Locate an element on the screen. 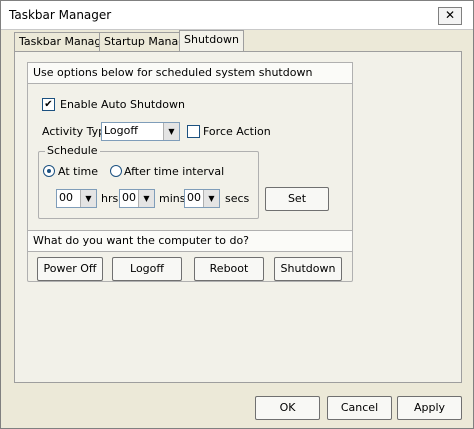 The image size is (474, 429). actions-header: What do you want the computer to do? is located at coordinates (190, 241).